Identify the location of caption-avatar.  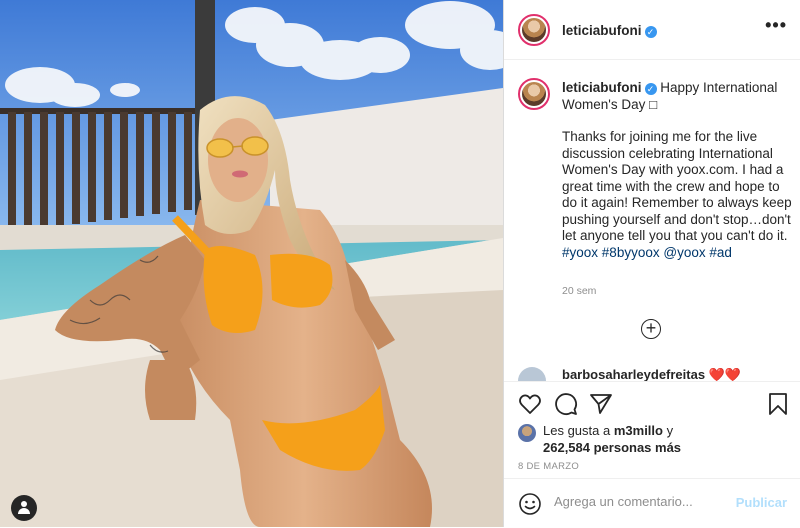
(534, 94).